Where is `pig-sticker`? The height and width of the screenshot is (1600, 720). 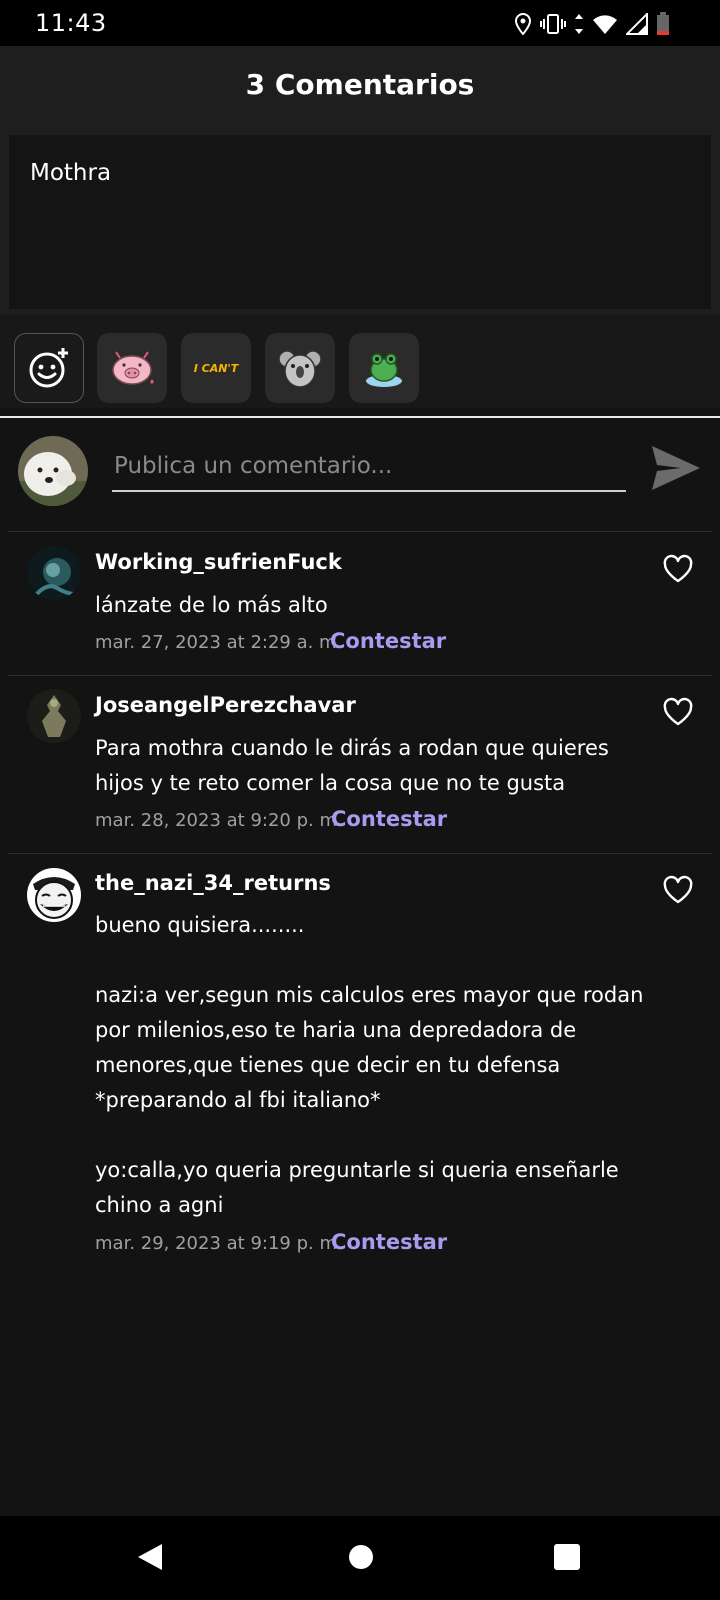
pig-sticker is located at coordinates (132, 368).